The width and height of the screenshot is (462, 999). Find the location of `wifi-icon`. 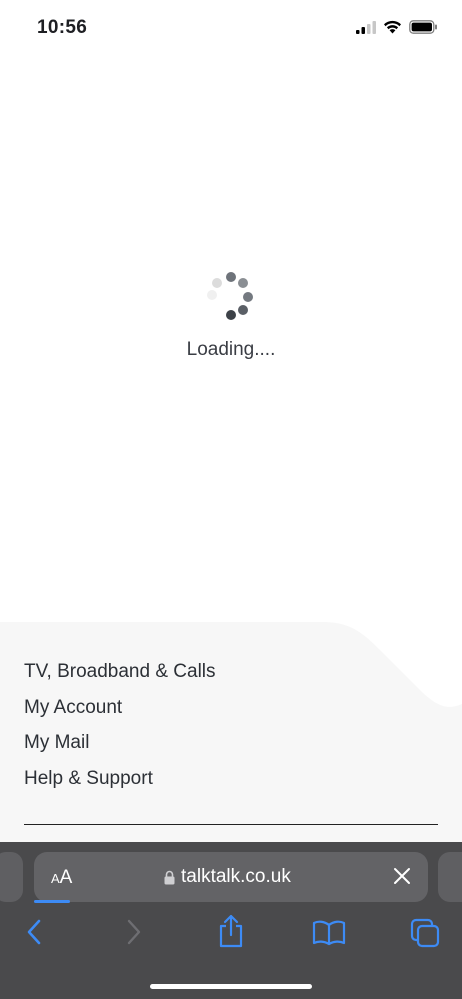

wifi-icon is located at coordinates (392, 27).